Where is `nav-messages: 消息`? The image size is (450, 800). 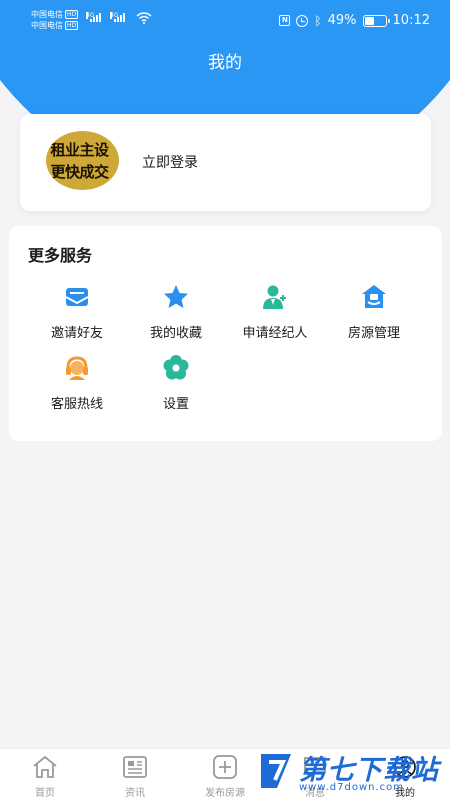 nav-messages: 消息 is located at coordinates (315, 777).